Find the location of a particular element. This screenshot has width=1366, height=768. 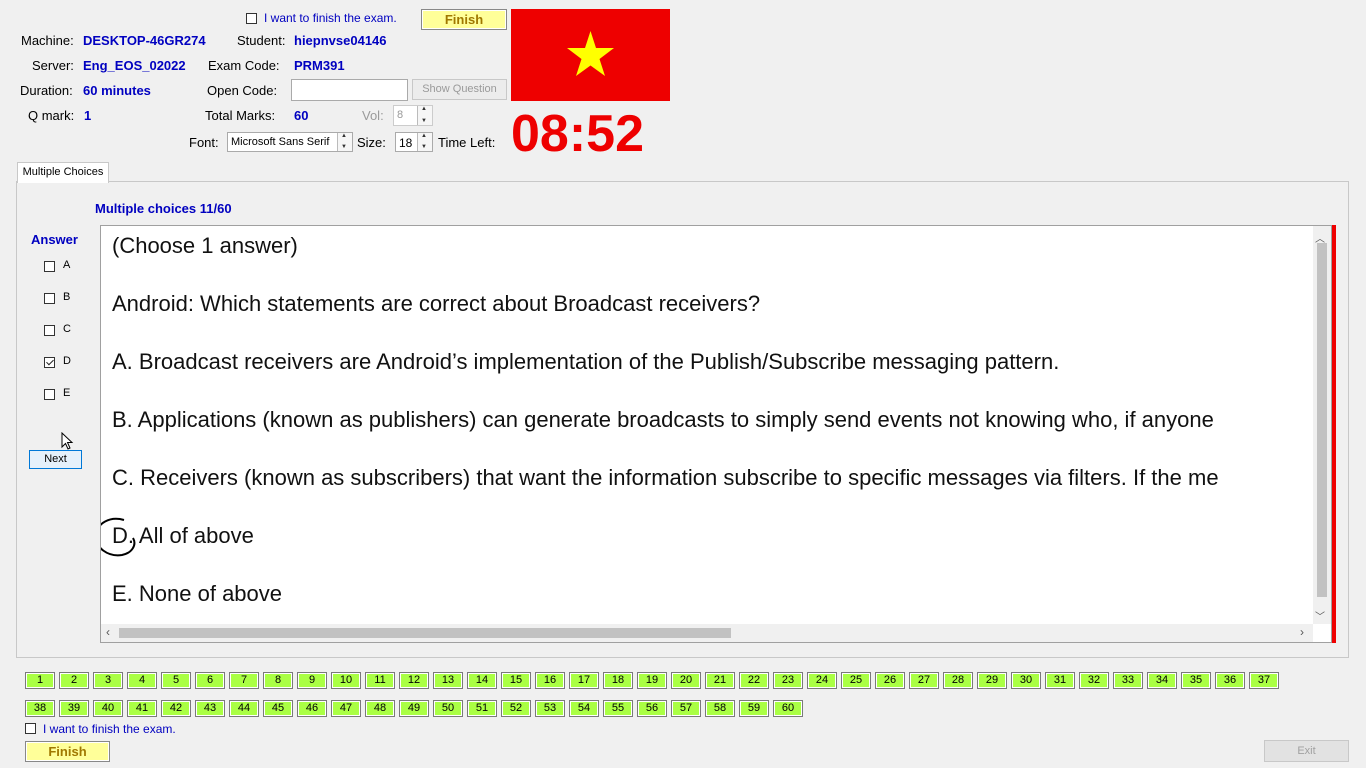

question-nav-button: 42 is located at coordinates (176, 708).